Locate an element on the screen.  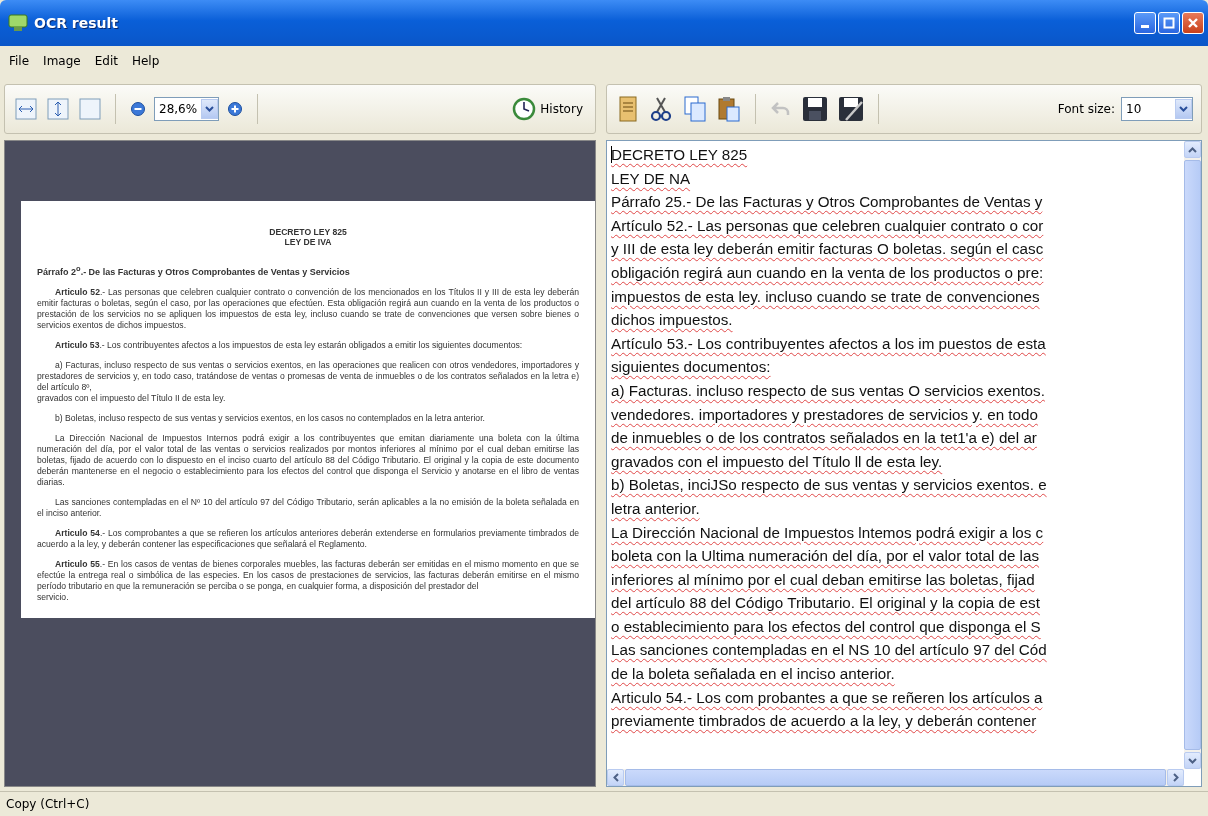
document-paragraph: La Dirección Nacional de Impuestos Internos podrá exigir a los contribuyentes que emitan diariamente una boleta con la última numeración del día, por el valor total de las ventas o servicios realizados por montos inferiores al mínimo por el cual deban emitirse las boletas, fijado de acuerdo con lo dispuesto en el inciso cuarto del artículo 88 del Código Tributario. El original y la copia de este documento deberán mantenerse en el negocio o establecimiento para los efectos del control que disponga el Servicio y anotarse en el libro de ventas diarias. is located at coordinates (308, 460).